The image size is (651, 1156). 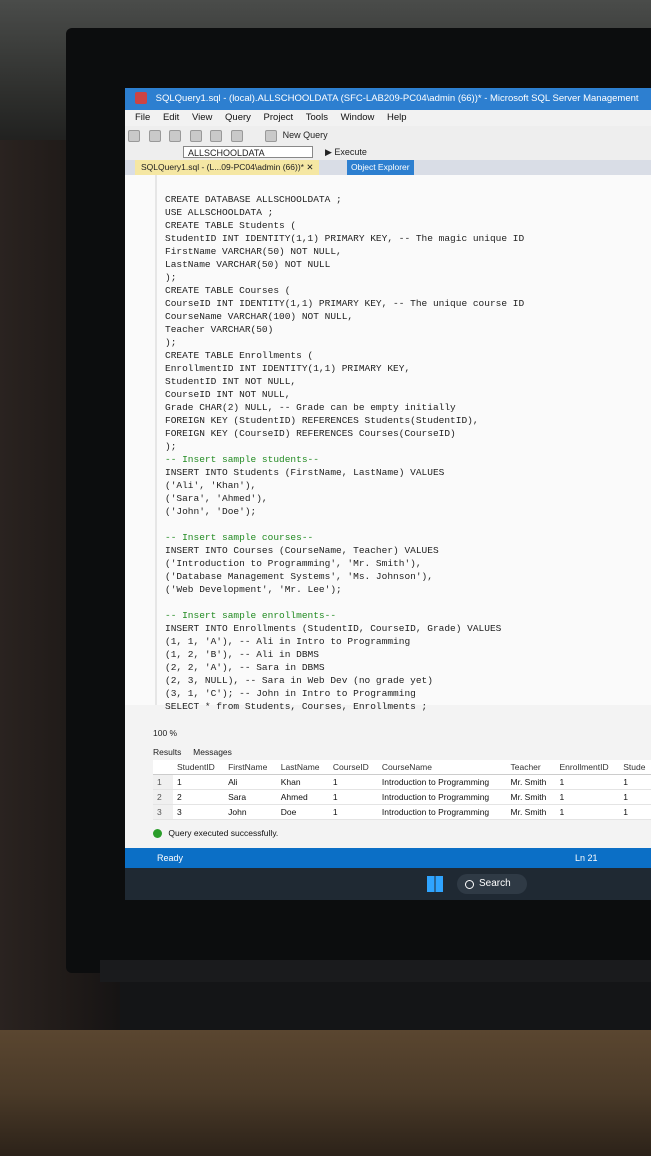 I want to click on tab-object-explorer: Object Explorer, so click(x=380, y=167).